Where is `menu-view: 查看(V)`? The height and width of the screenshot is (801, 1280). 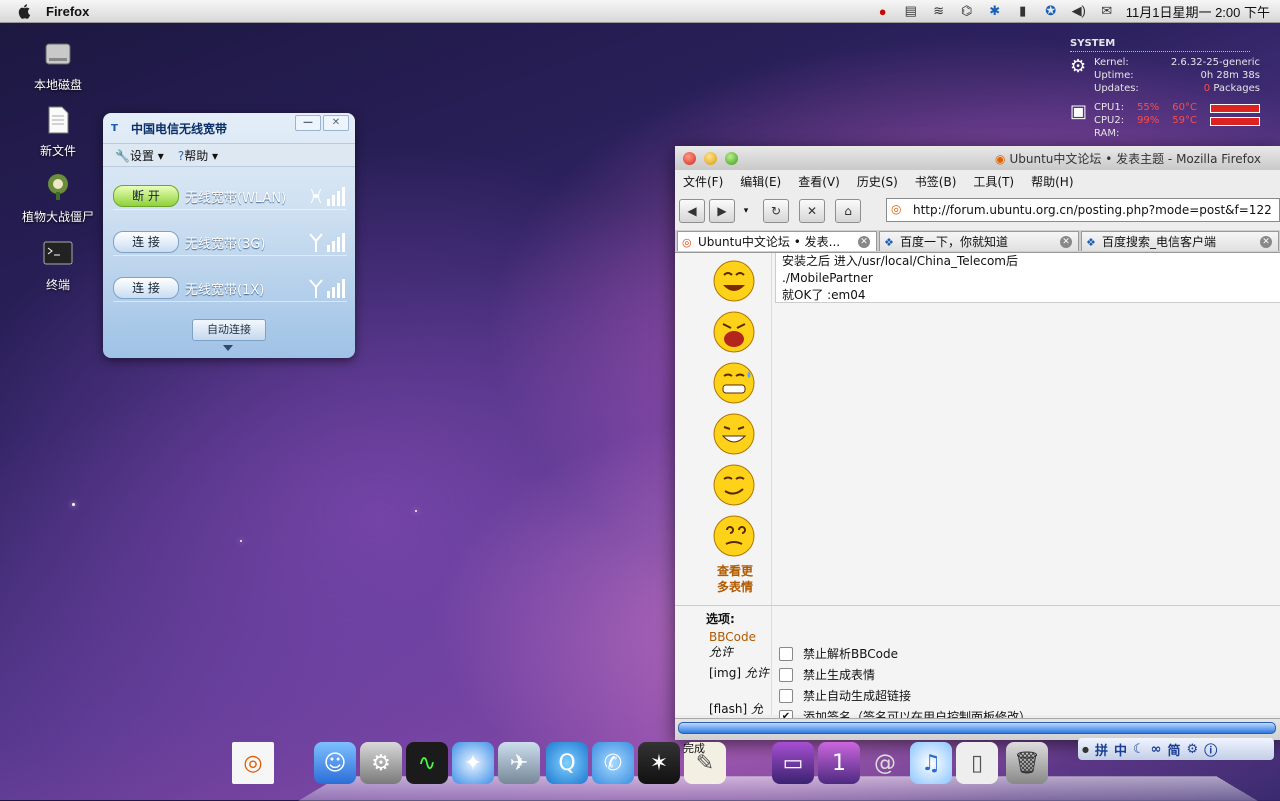
menu-view: 查看(V) is located at coordinates (819, 181).